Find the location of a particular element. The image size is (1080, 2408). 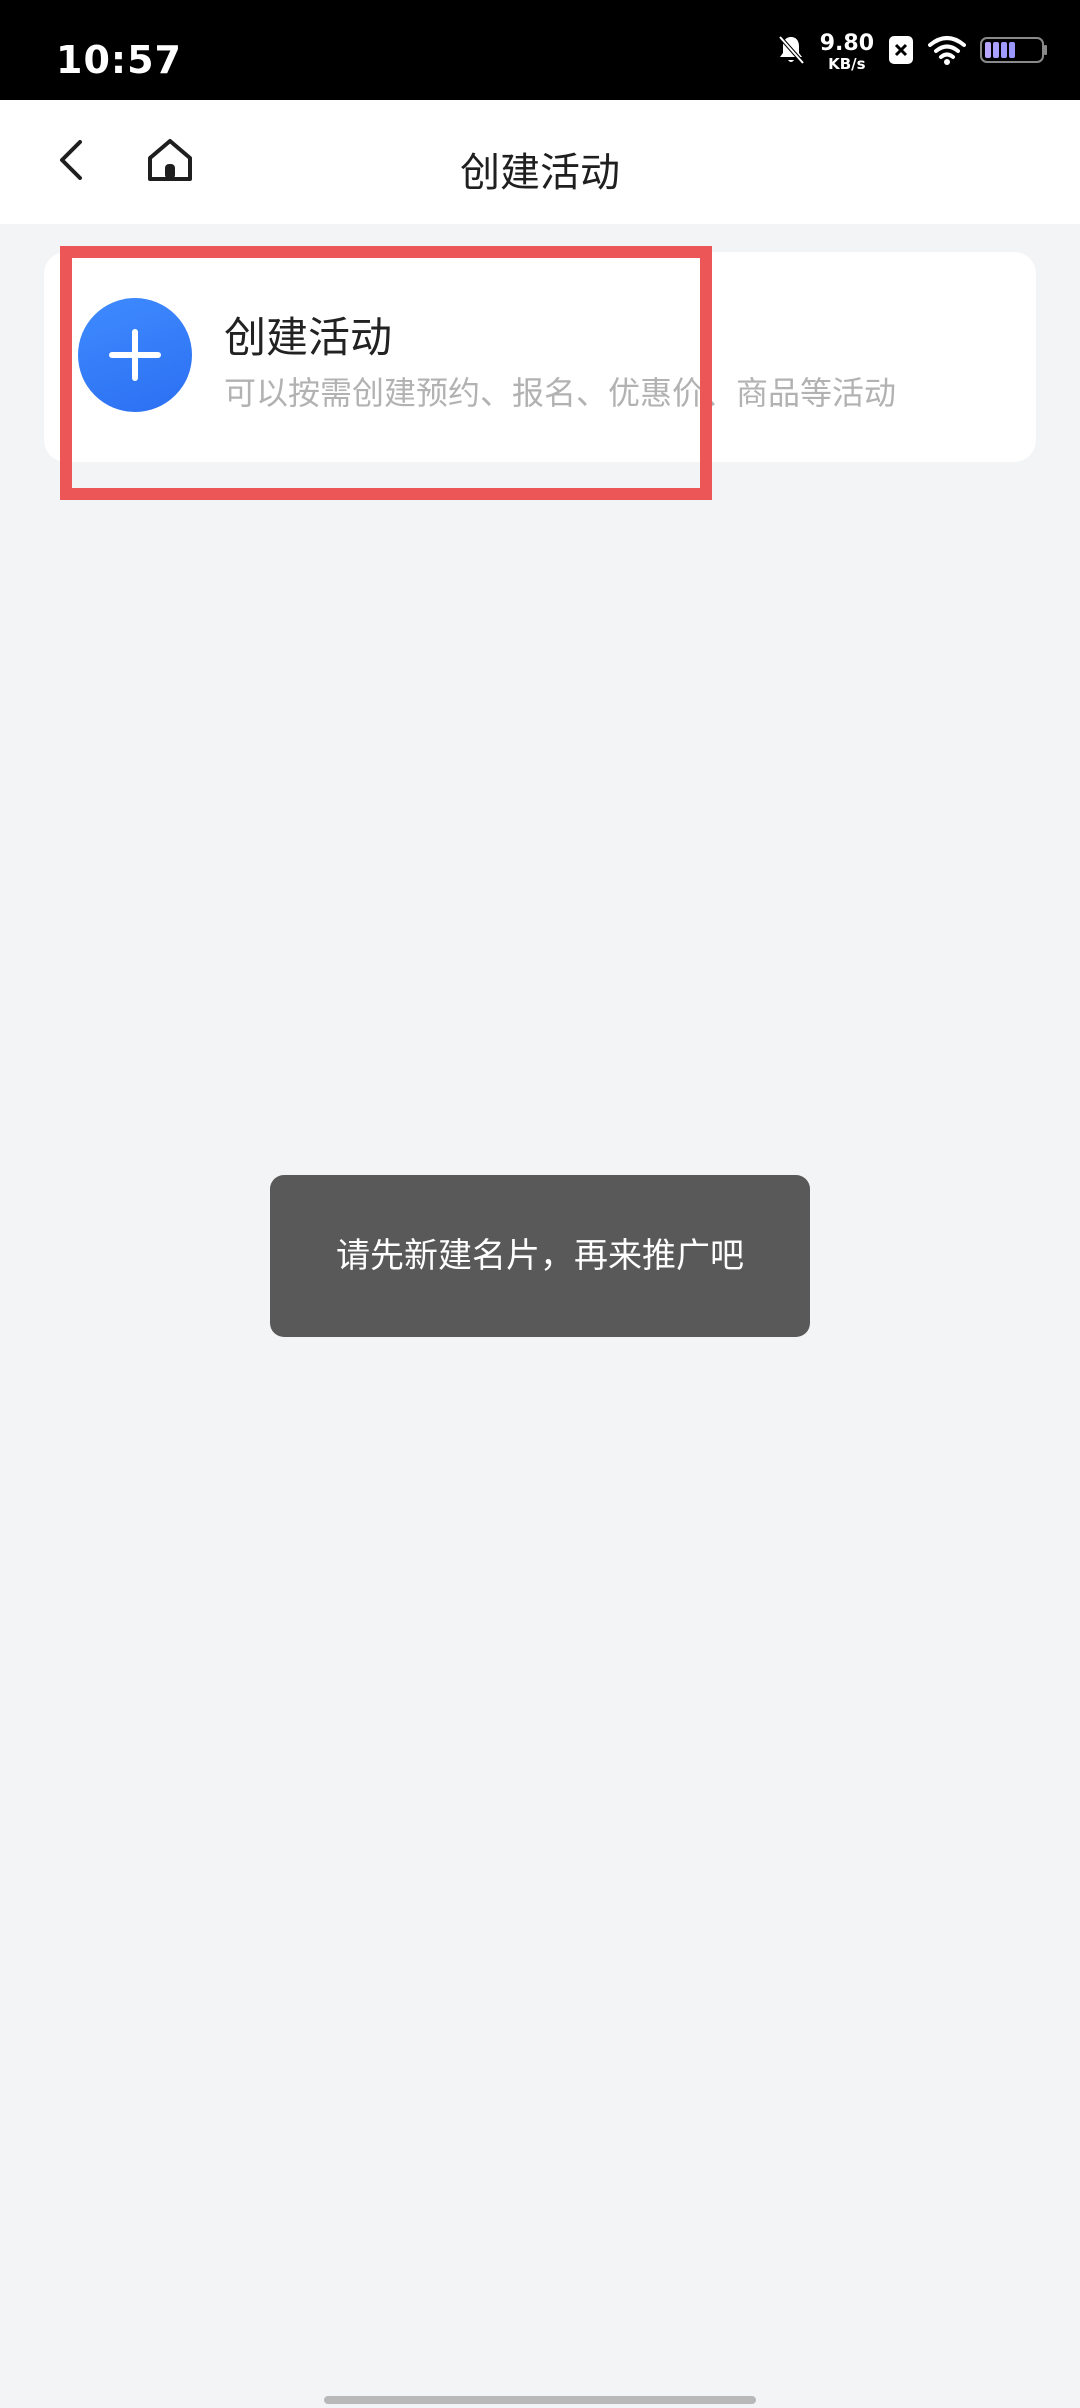

card-description: 可以按需创建预约、报名、优惠价、商品等活动 is located at coordinates (560, 393).